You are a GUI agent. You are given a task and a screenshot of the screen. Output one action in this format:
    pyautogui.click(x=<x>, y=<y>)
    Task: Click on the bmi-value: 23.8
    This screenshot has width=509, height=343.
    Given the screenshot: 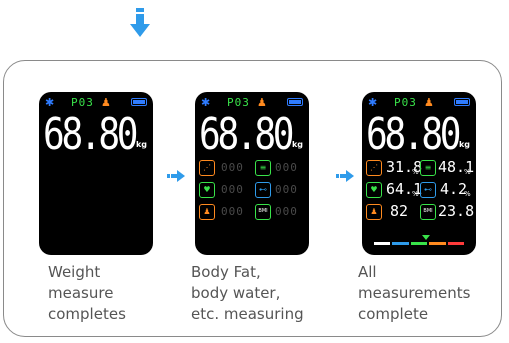 What is the action you would take?
    pyautogui.click(x=456, y=211)
    